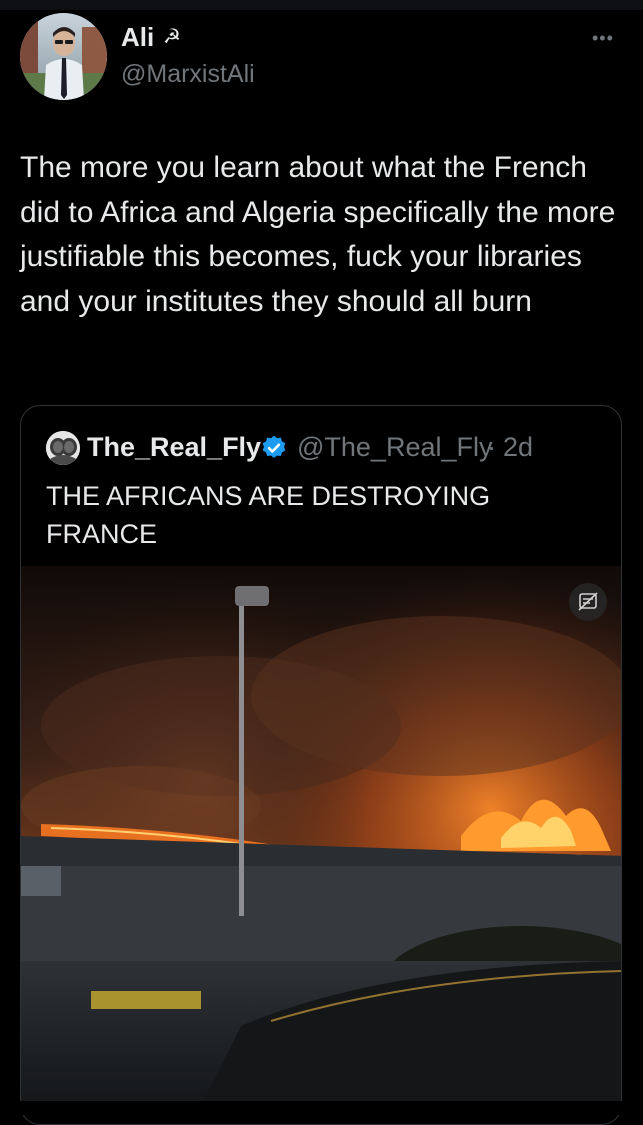 The height and width of the screenshot is (1125, 643). What do you see at coordinates (588, 602) in the screenshot?
I see `content-warning-icon` at bounding box center [588, 602].